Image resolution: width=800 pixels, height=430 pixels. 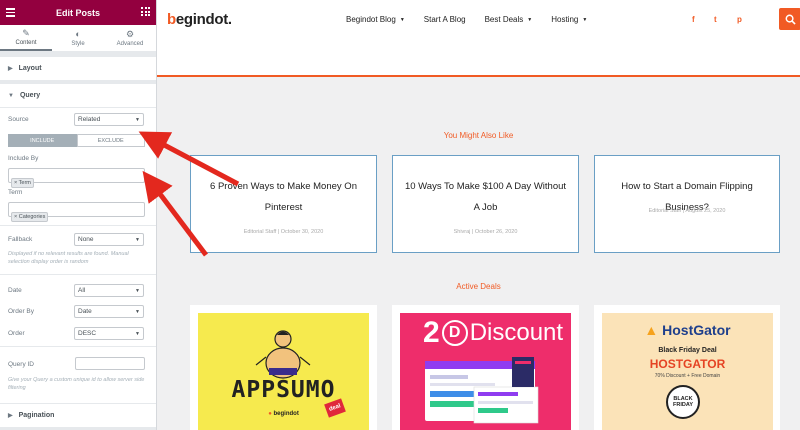 I want to click on nav-item-blog: Begindot Blog ▼, so click(x=375, y=19).